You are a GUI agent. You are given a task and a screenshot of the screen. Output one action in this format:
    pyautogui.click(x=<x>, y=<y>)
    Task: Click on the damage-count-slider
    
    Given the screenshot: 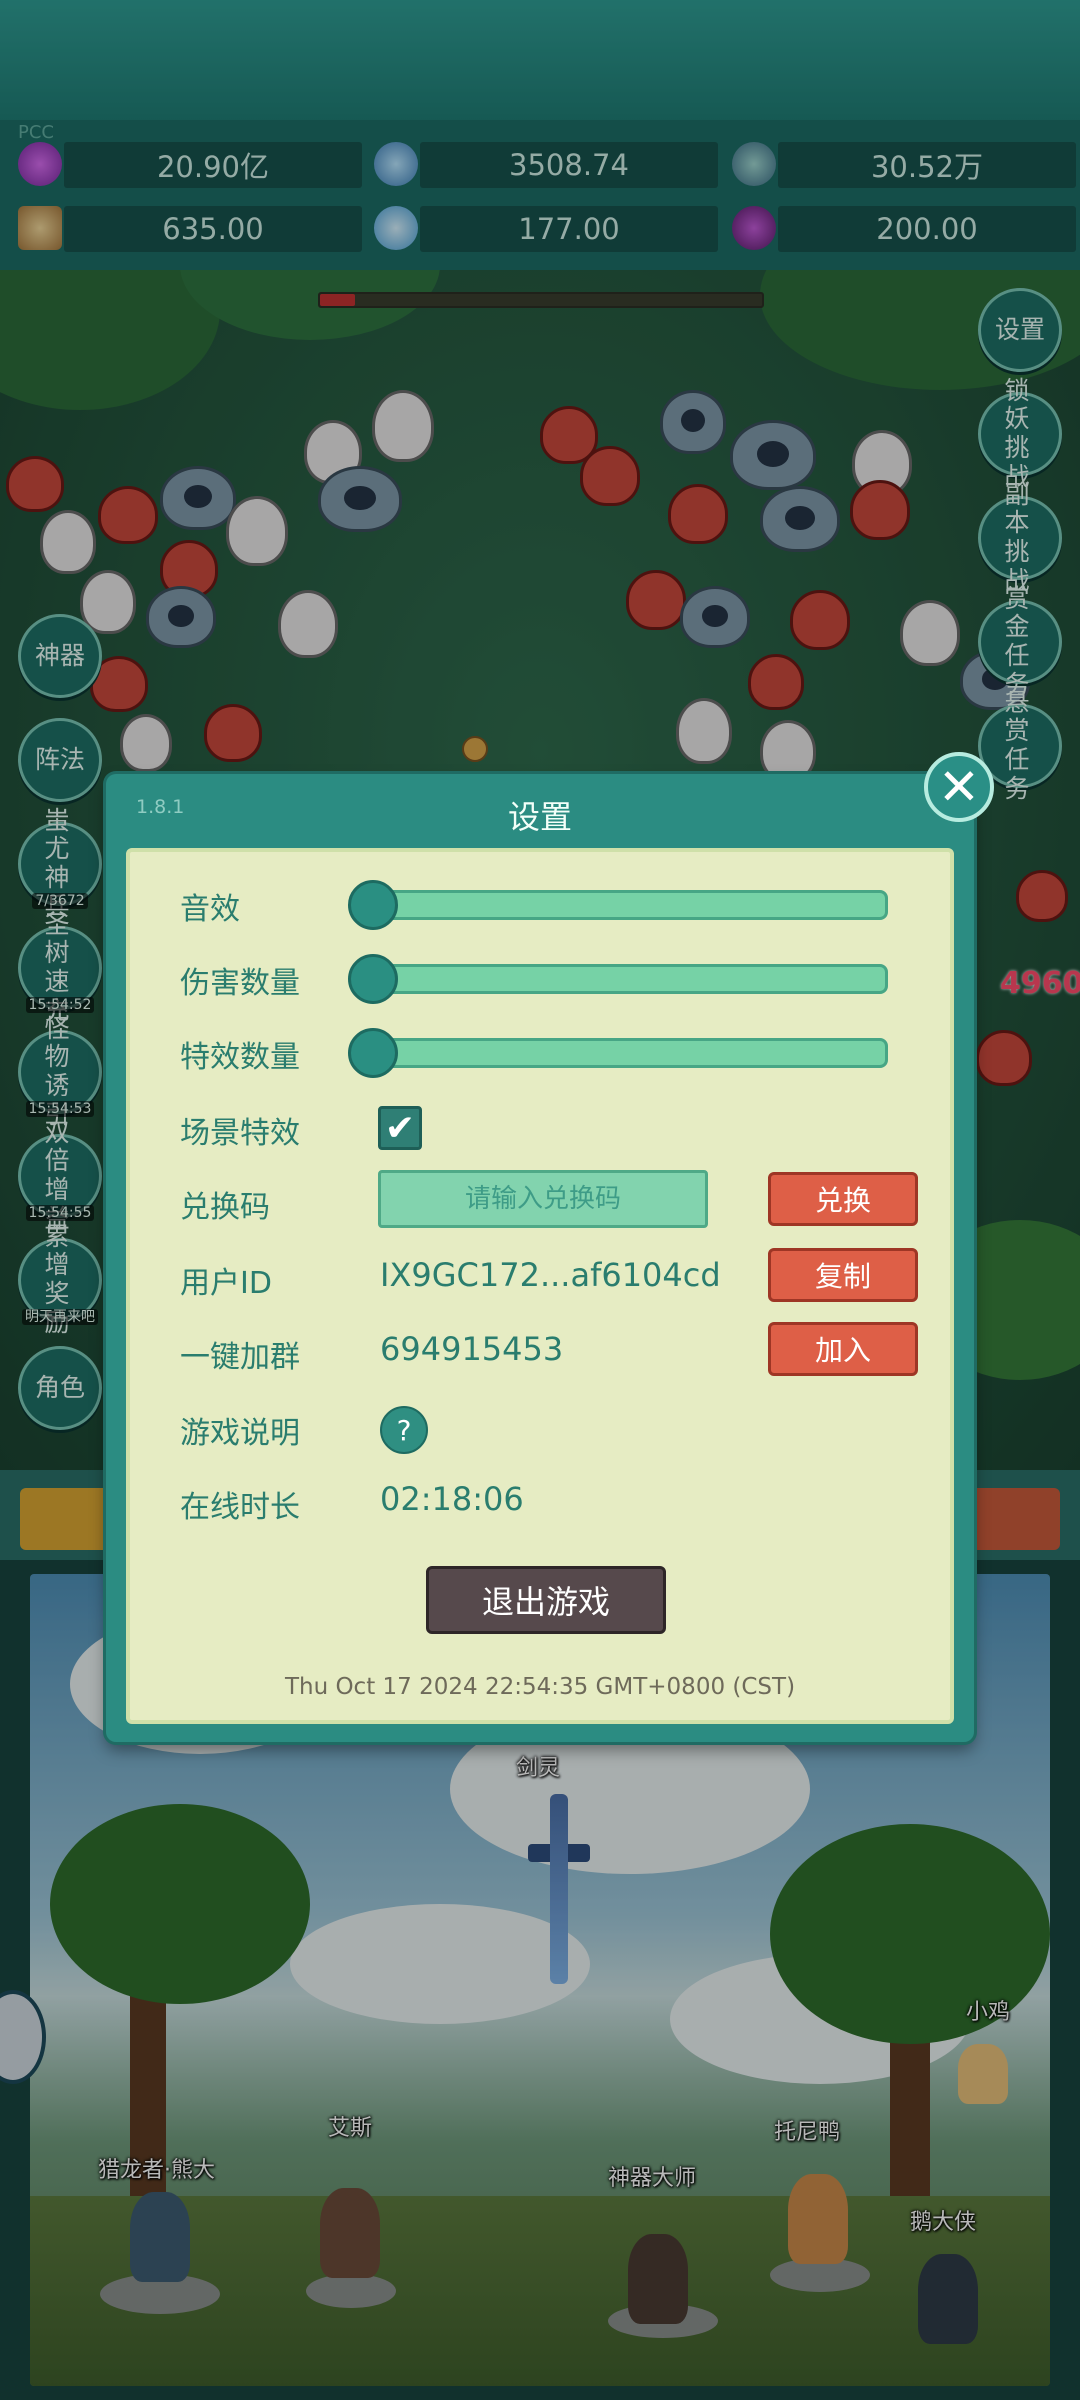 What is the action you would take?
    pyautogui.click(x=620, y=979)
    